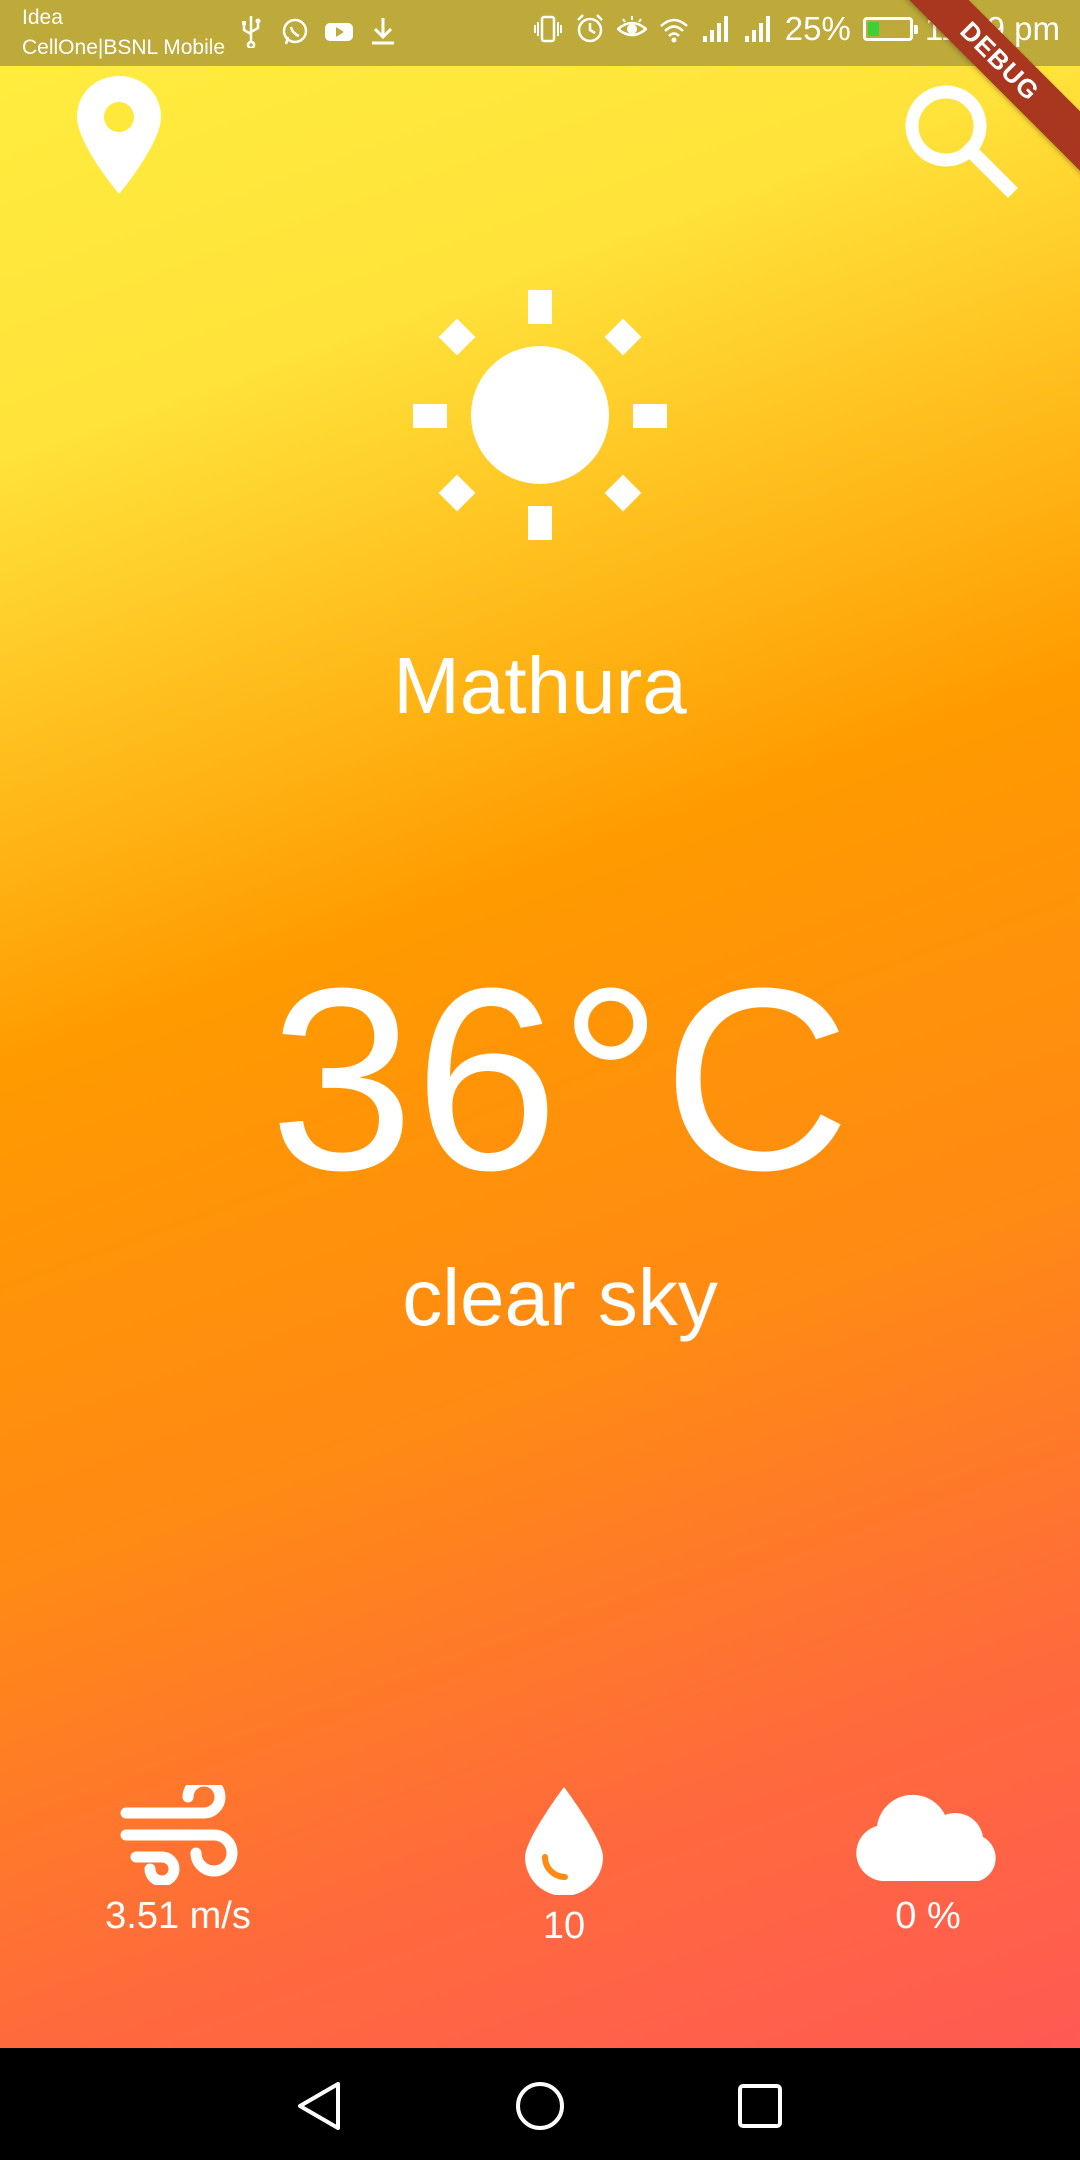 This screenshot has width=1080, height=2160. Describe the element at coordinates (383, 31) in the screenshot. I see `download-icon` at that location.